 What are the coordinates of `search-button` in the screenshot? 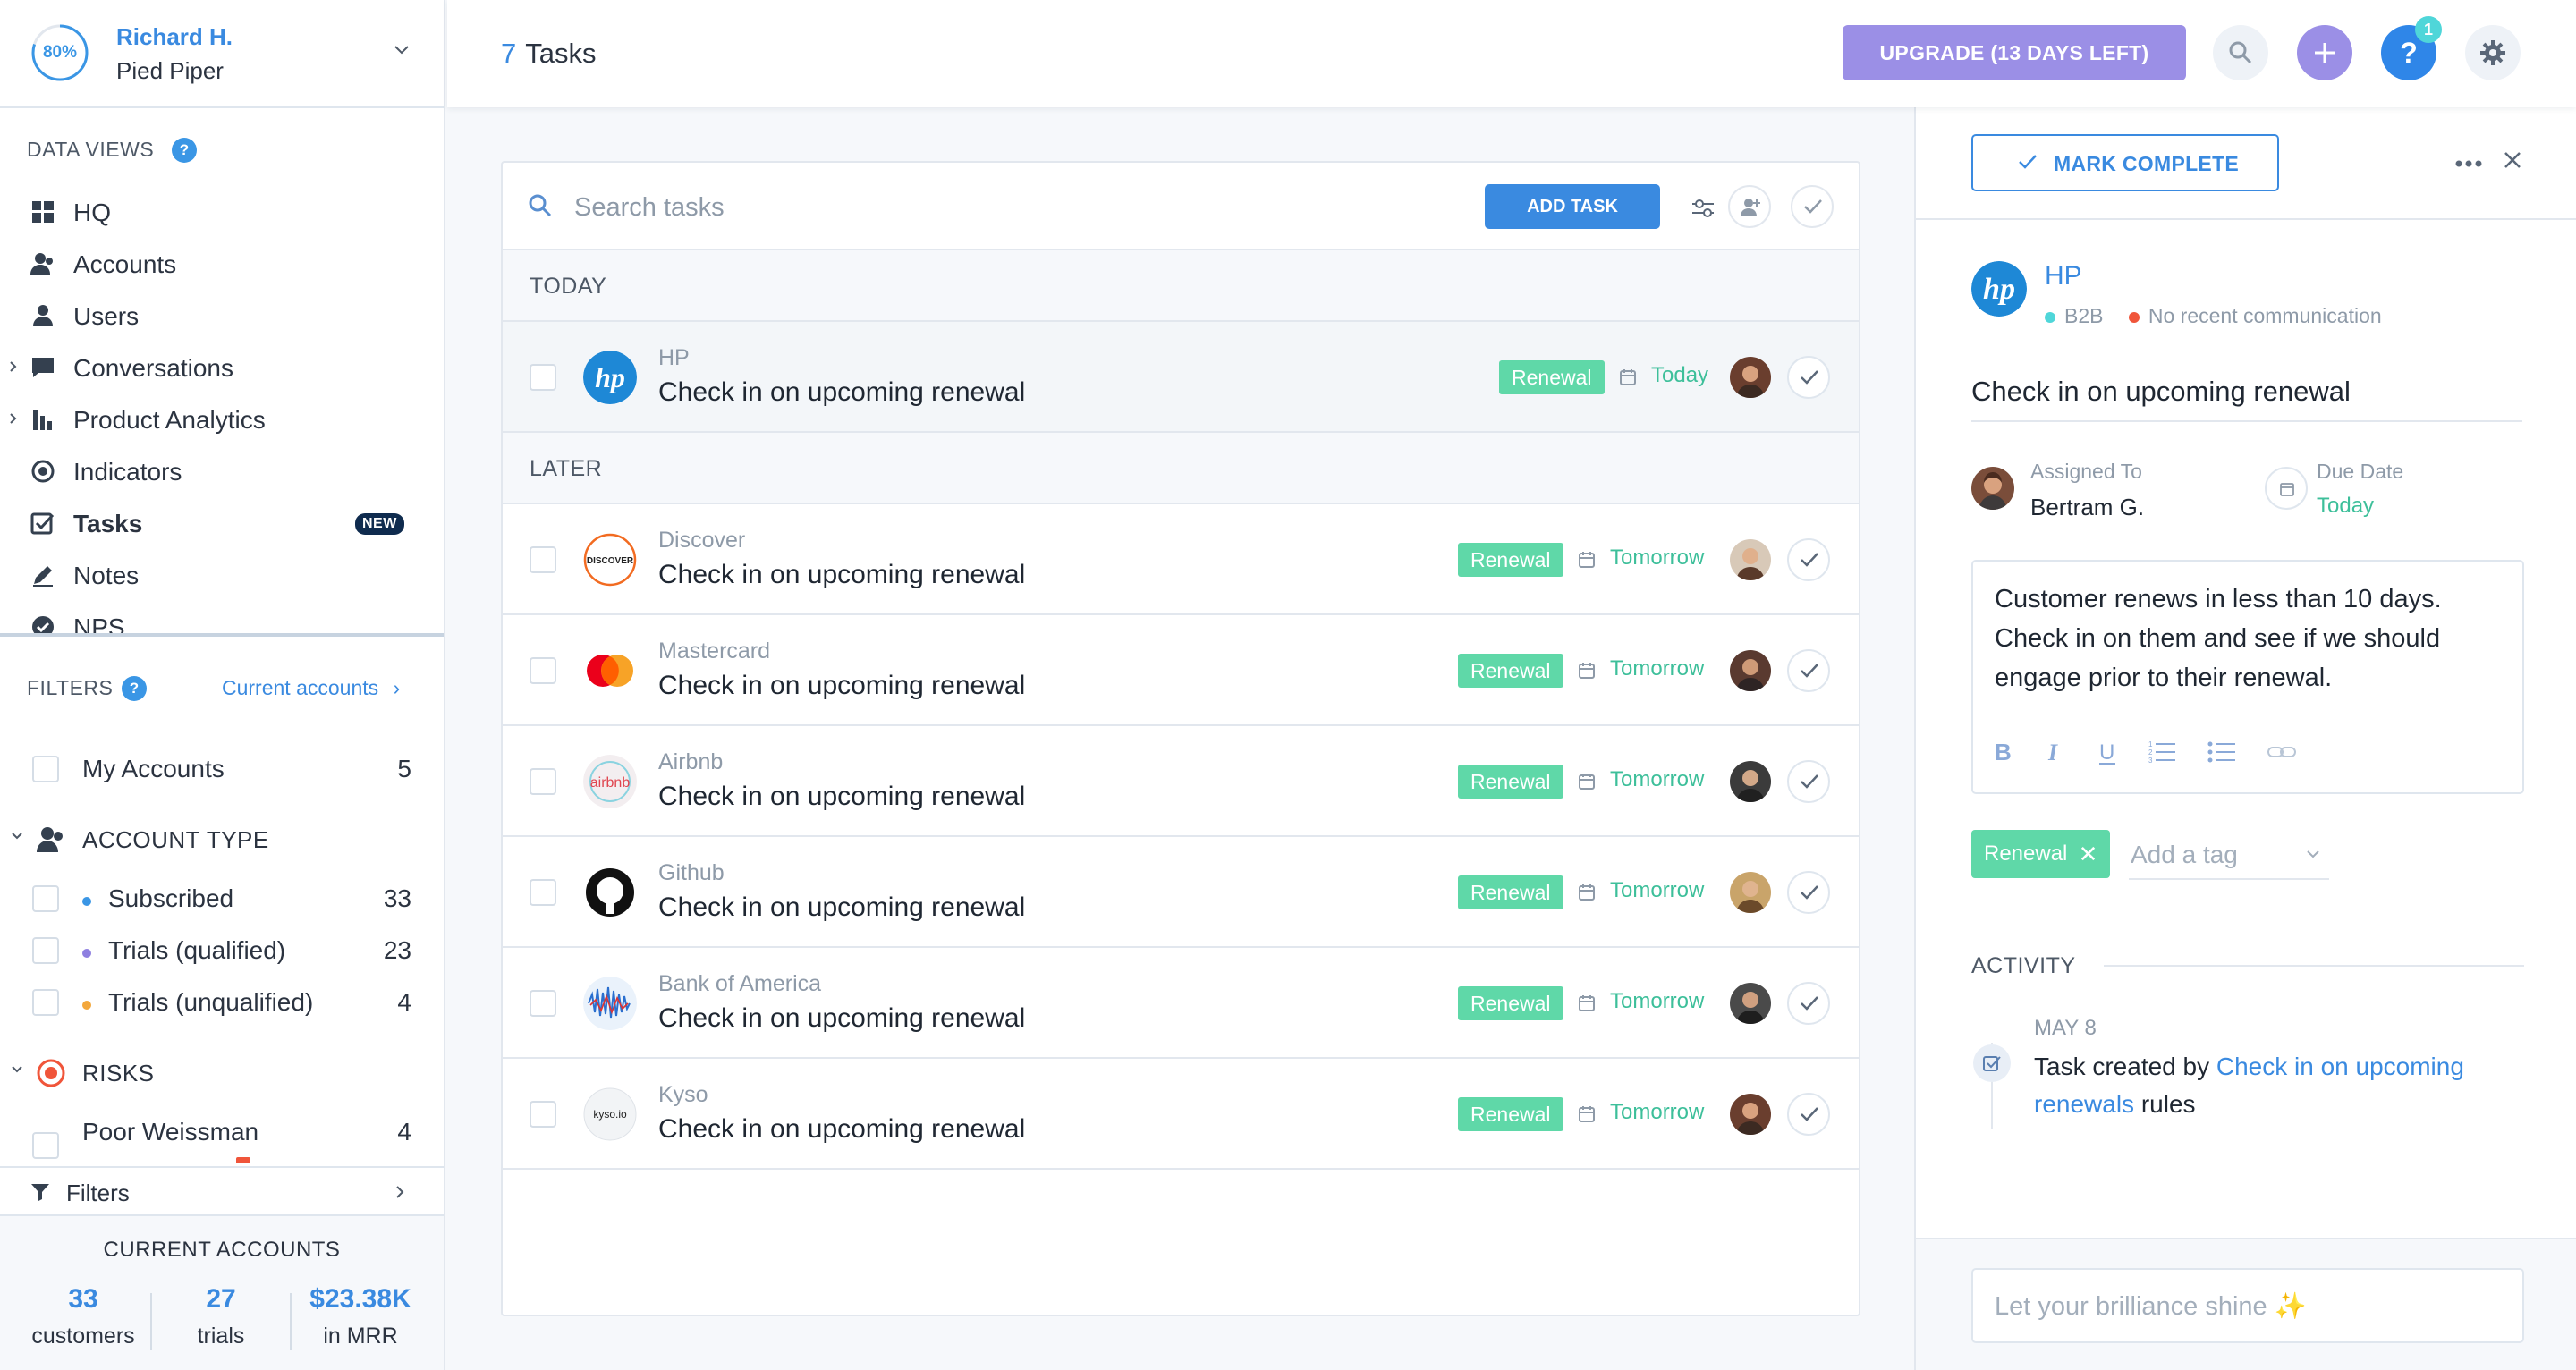 It's located at (2240, 52).